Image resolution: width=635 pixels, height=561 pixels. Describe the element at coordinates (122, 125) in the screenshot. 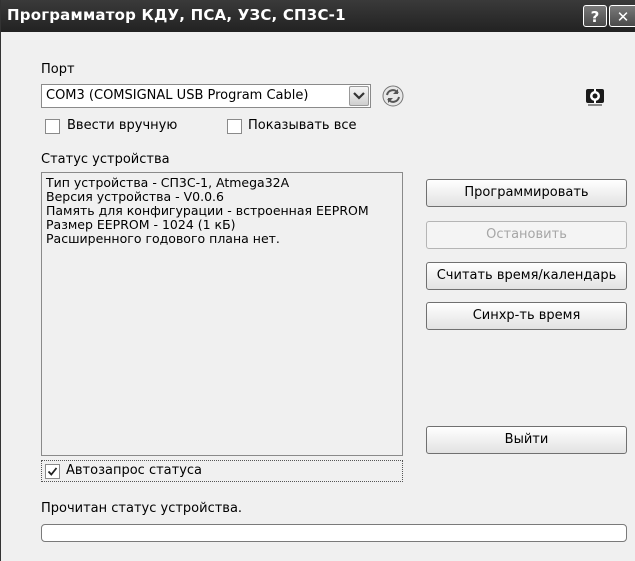

I see `manual-entry-label: Ввести вручную` at that location.